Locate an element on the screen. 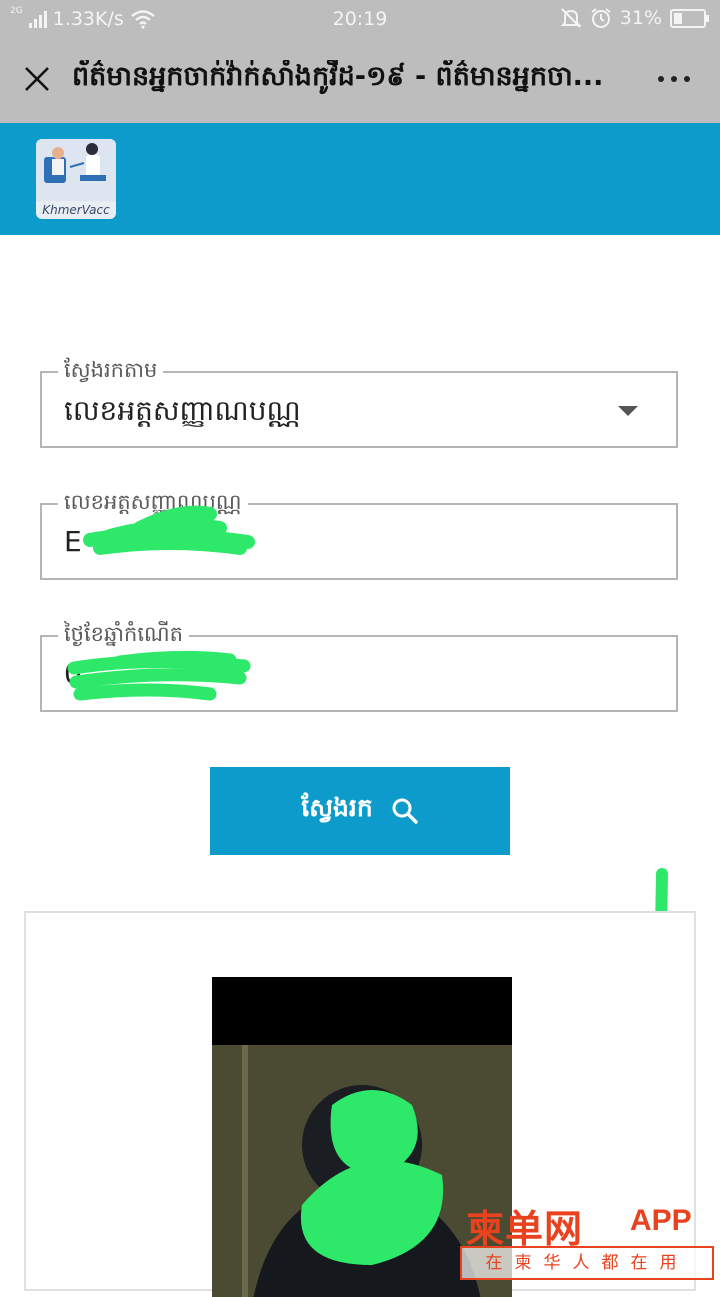 The height and width of the screenshot is (1297, 720). watermark-brand: 柬单网 is located at coordinates (525, 1230).